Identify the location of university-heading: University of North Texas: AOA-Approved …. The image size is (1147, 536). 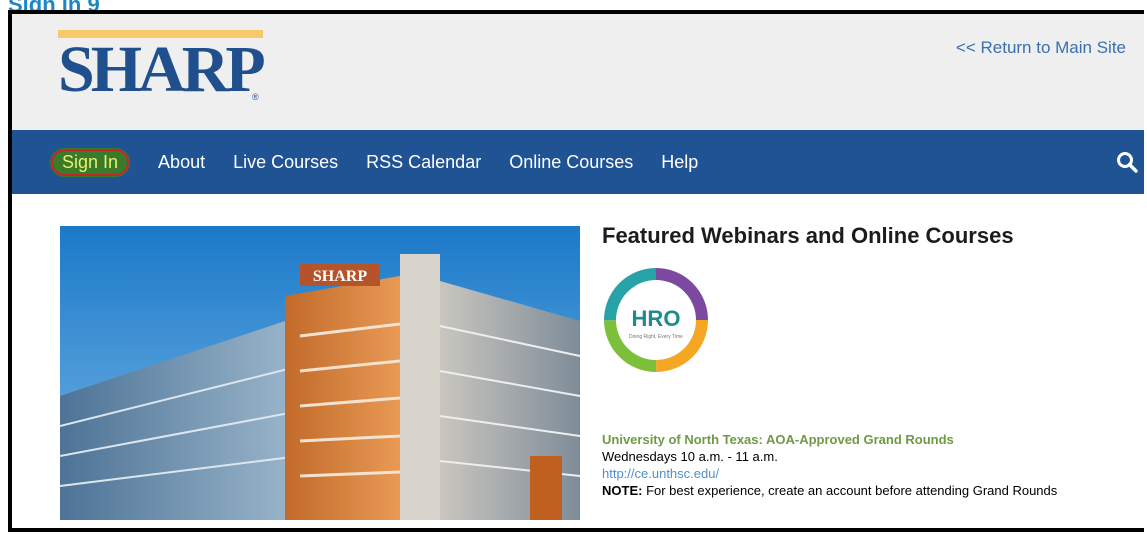
(778, 439).